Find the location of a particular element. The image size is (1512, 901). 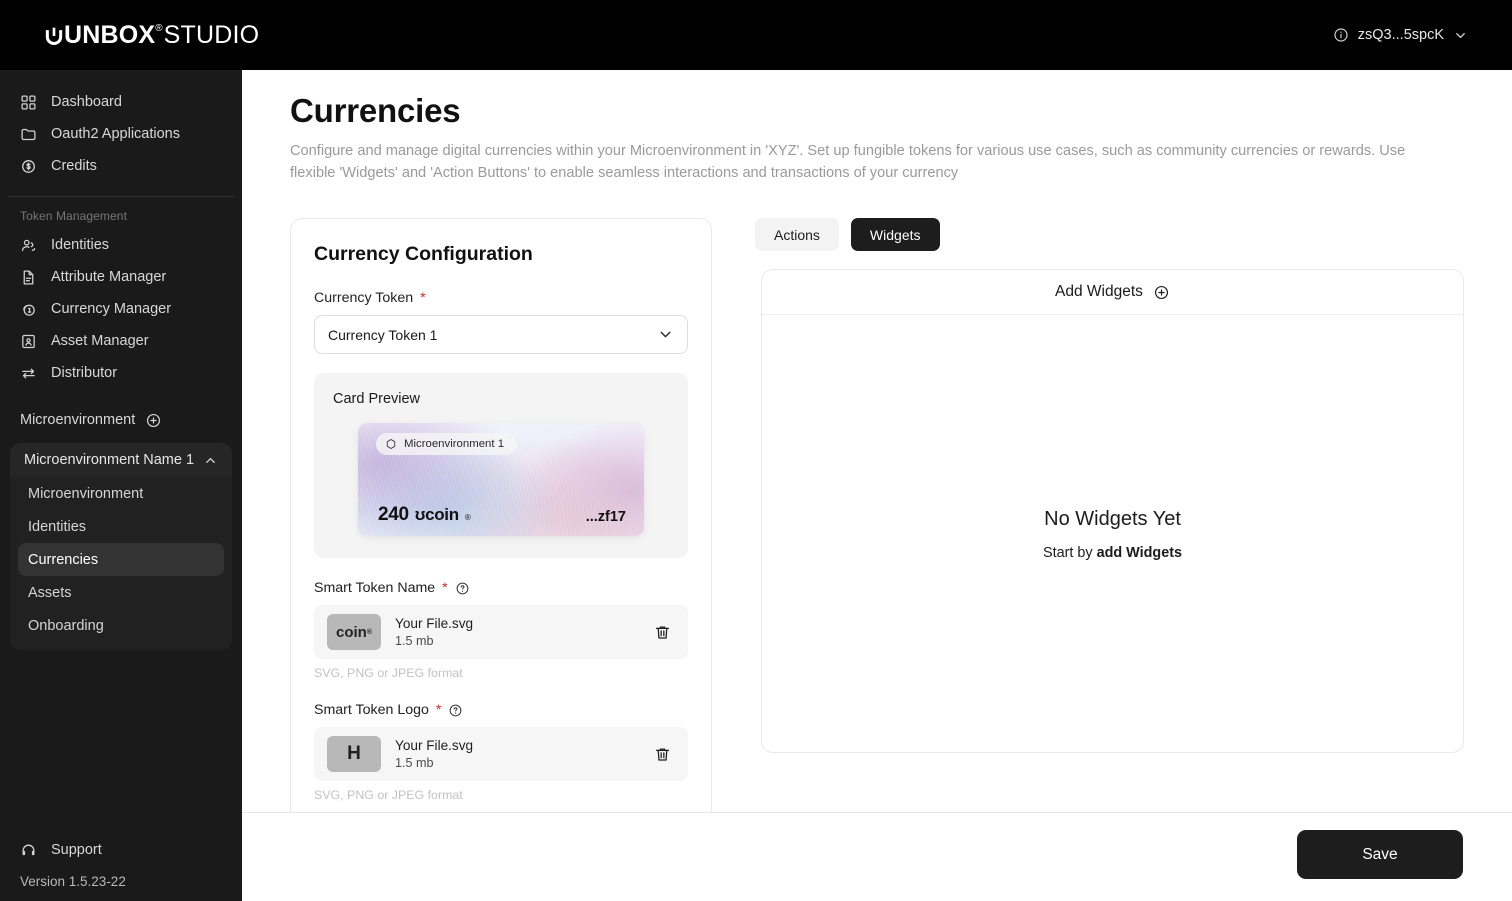

logo-bold-text: UNBOX is located at coordinates (100, 34).